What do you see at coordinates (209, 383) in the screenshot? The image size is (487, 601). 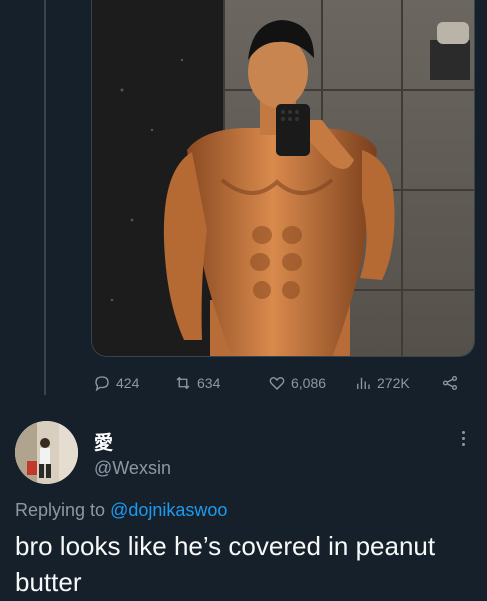 I see `retweet-count: 634` at bounding box center [209, 383].